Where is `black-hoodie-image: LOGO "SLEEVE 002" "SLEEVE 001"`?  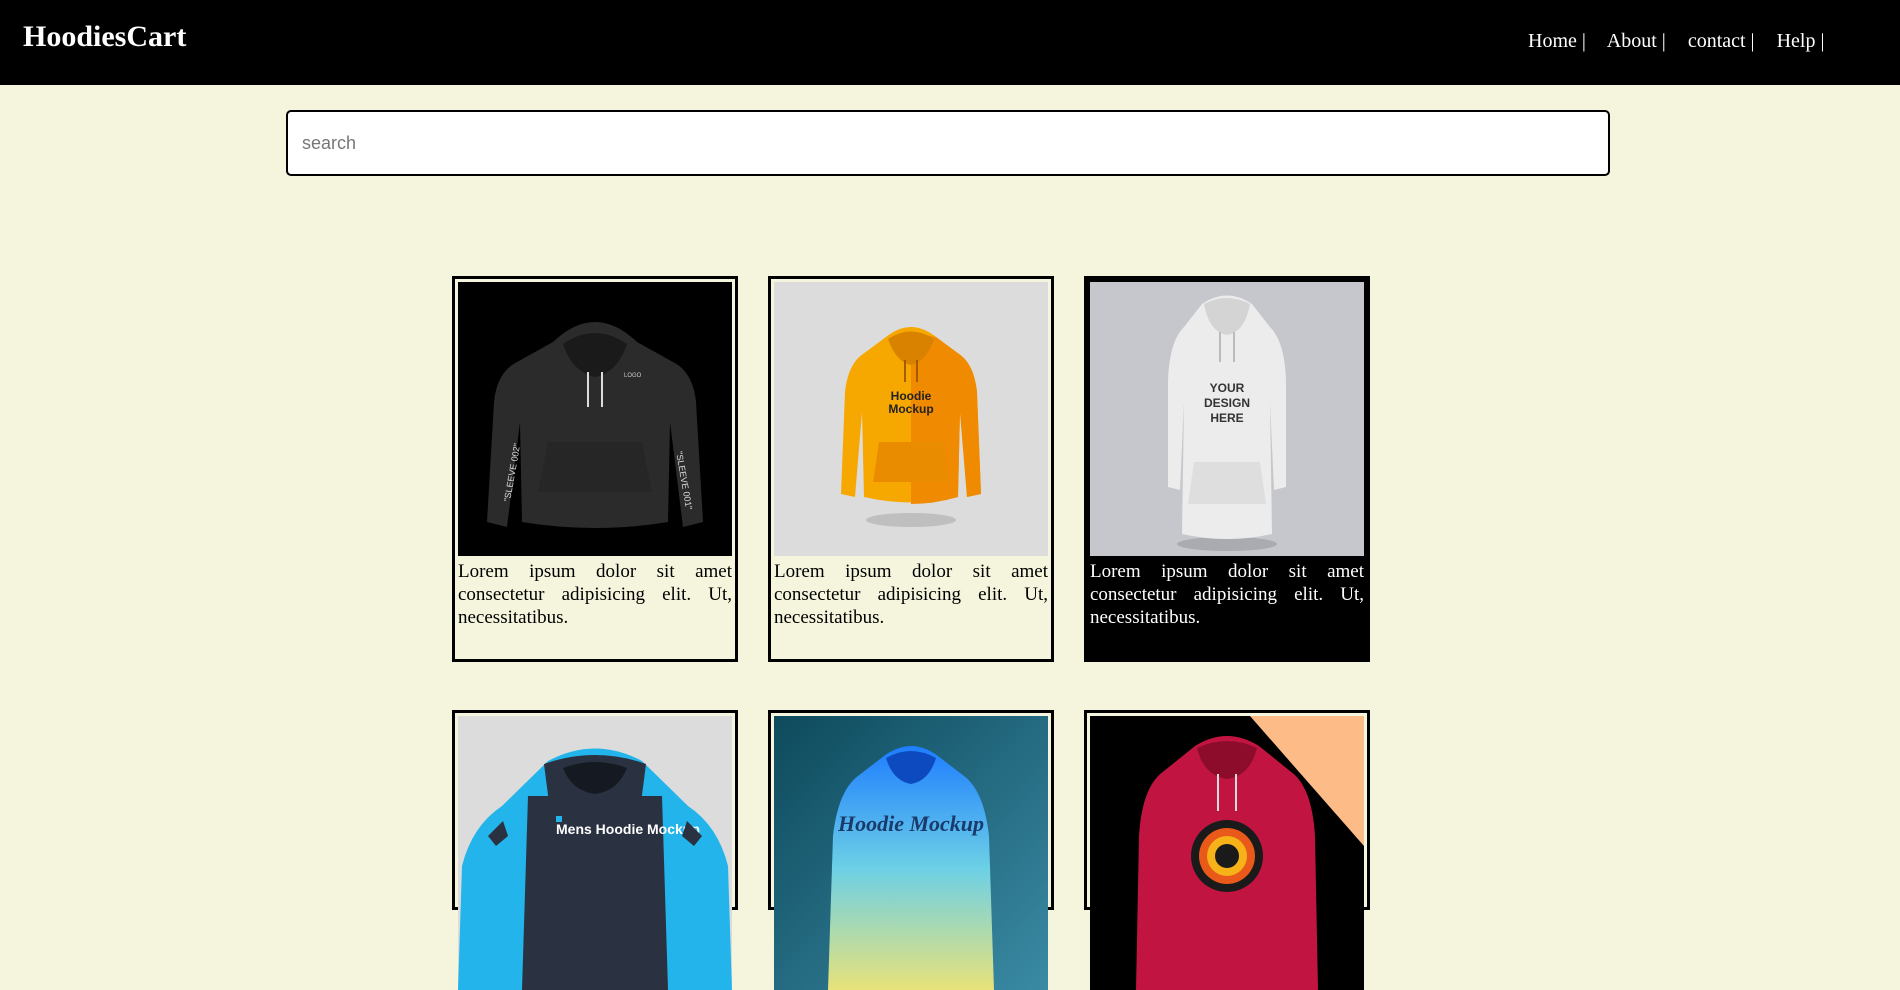 black-hoodie-image: LOGO "SLEEVE 002" "SLEEVE 001" is located at coordinates (595, 419).